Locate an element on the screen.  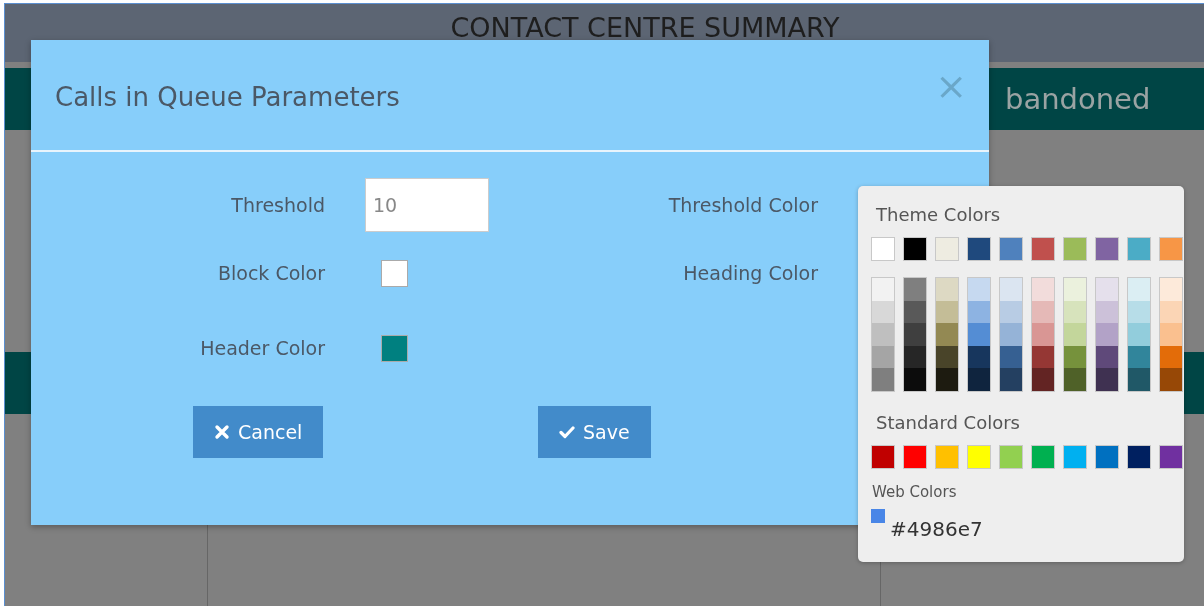
save-button: Save is located at coordinates (594, 432).